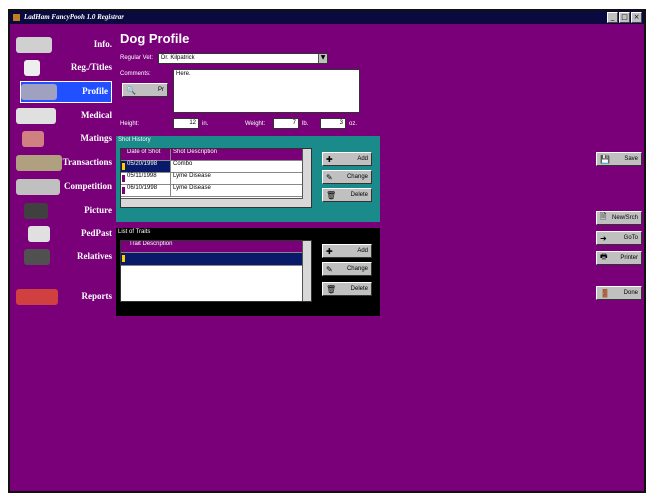 The width and height of the screenshot is (654, 498). What do you see at coordinates (95, 91) in the screenshot?
I see `nav-label: Profile` at bounding box center [95, 91].